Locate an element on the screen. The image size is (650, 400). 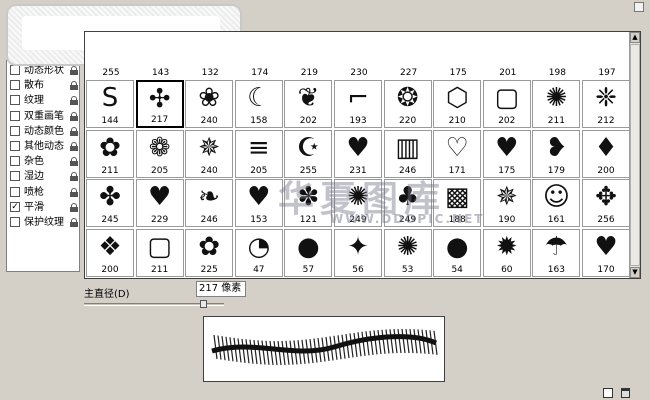
option-checkbox: ✓ is located at coordinates (15, 206).